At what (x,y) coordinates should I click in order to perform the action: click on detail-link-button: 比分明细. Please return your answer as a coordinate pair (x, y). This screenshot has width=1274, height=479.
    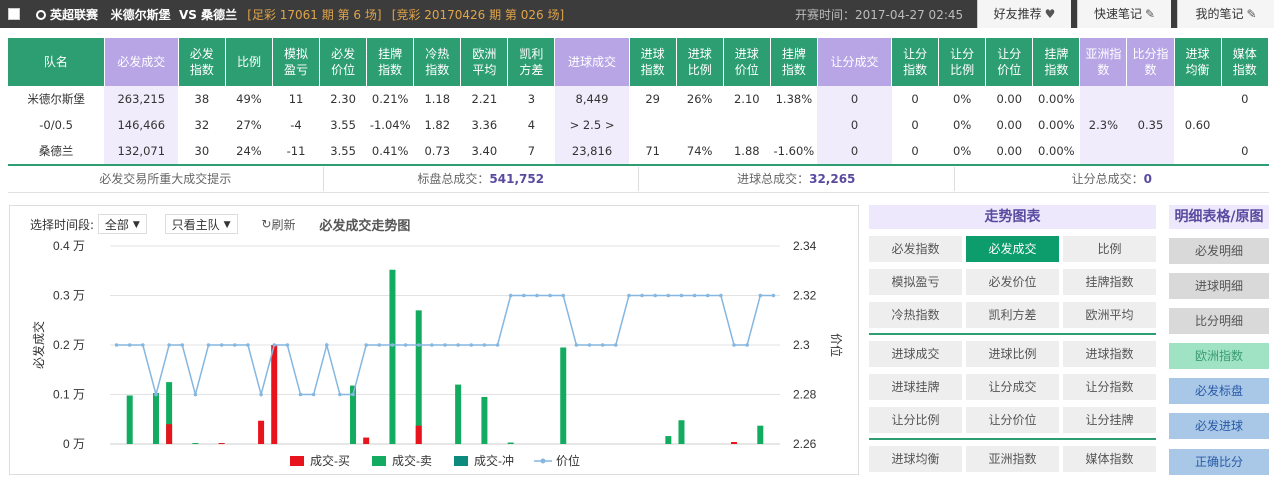
    Looking at the image, I should click on (1219, 321).